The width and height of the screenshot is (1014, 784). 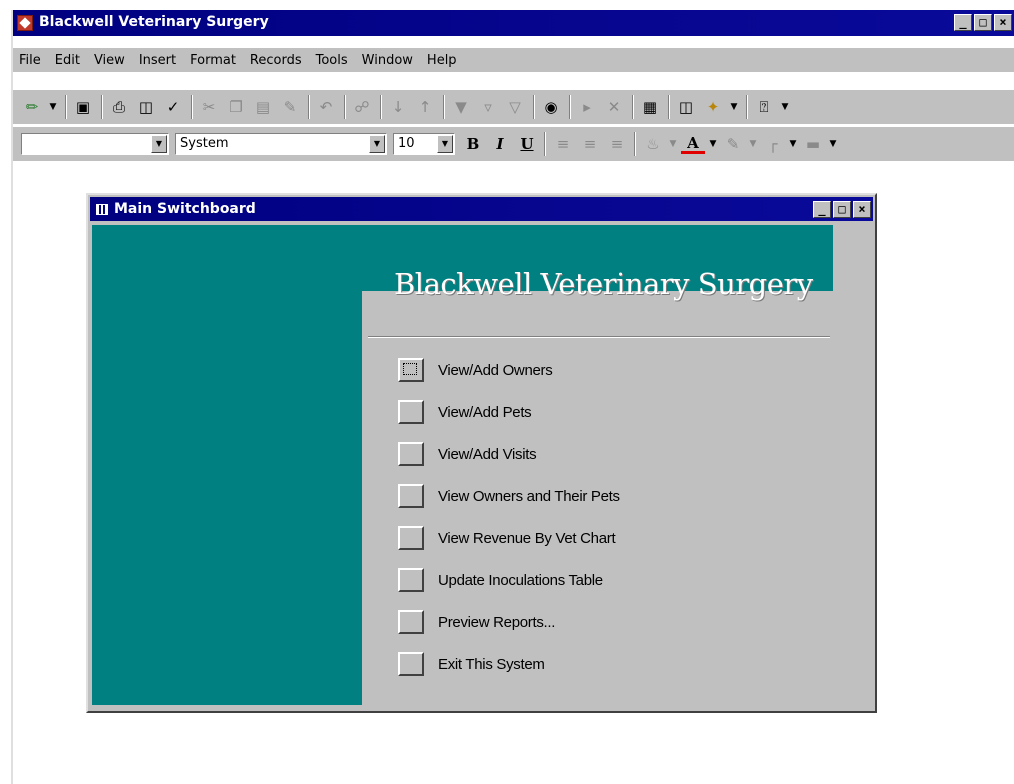 What do you see at coordinates (500, 144) in the screenshot?
I see `italic-button: I` at bounding box center [500, 144].